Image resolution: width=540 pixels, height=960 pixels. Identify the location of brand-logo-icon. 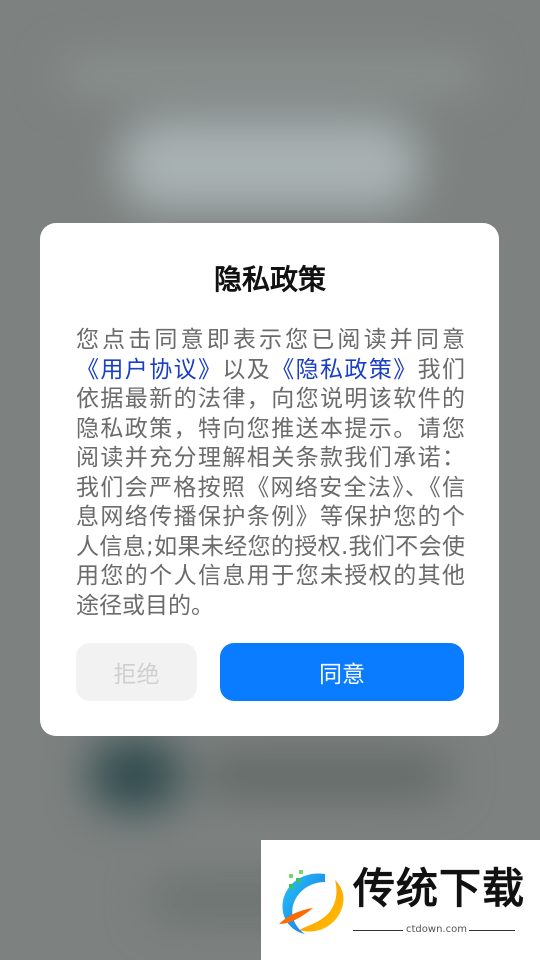
(311, 902).